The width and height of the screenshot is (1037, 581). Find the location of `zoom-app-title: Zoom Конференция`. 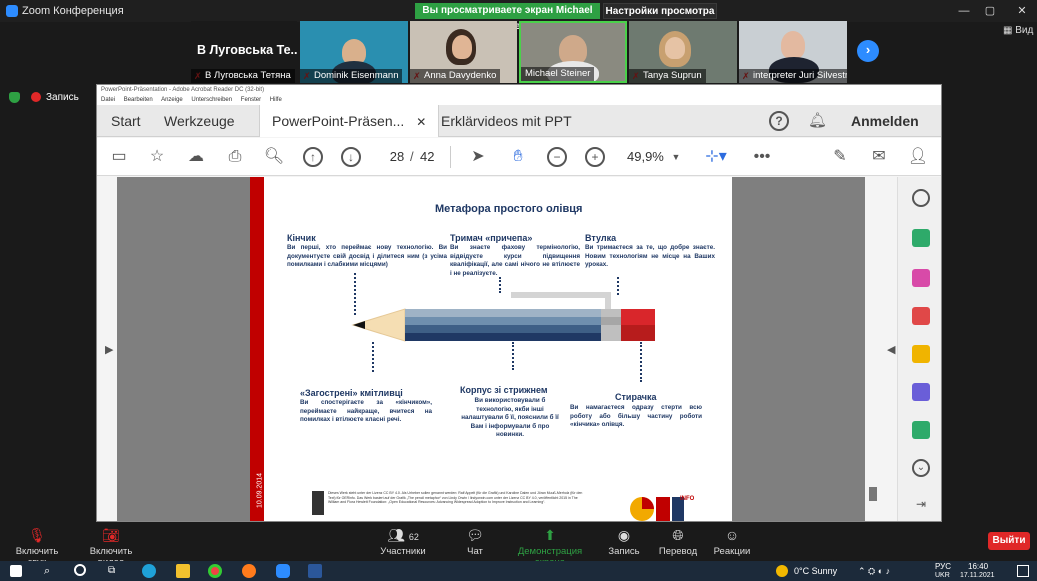

zoom-app-title: Zoom Конференция is located at coordinates (73, 11).